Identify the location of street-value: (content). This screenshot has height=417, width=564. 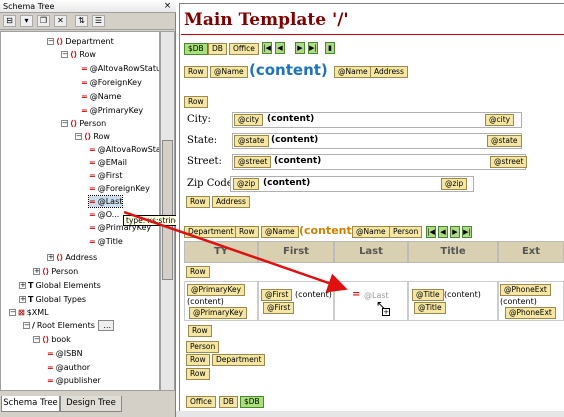
(297, 161).